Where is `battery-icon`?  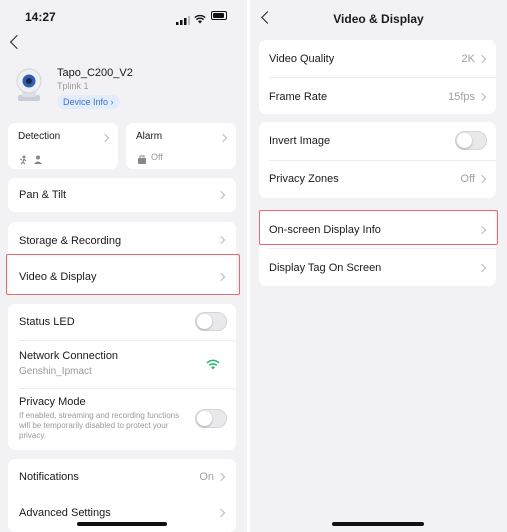
battery-icon is located at coordinates (219, 15).